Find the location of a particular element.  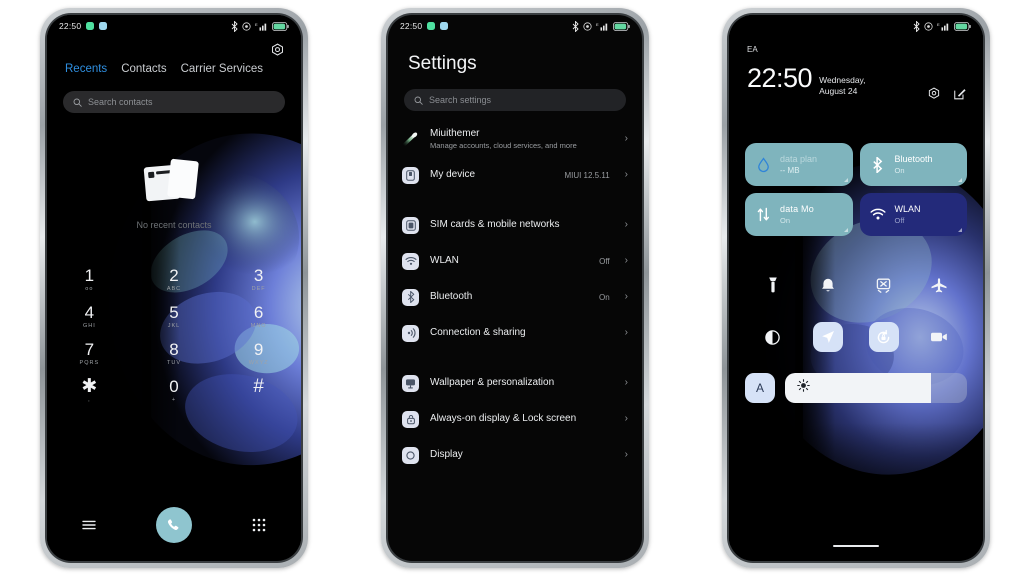

carrier-label: EA is located at coordinates (752, 49).